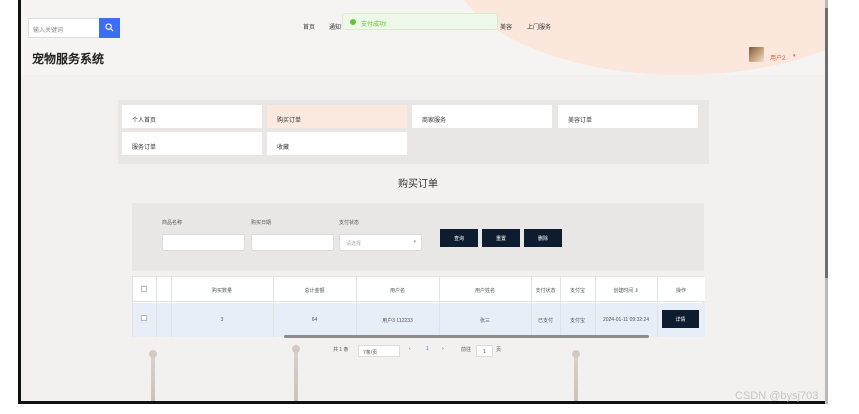  What do you see at coordinates (309, 26) in the screenshot?
I see `nav-home: 首页` at bounding box center [309, 26].